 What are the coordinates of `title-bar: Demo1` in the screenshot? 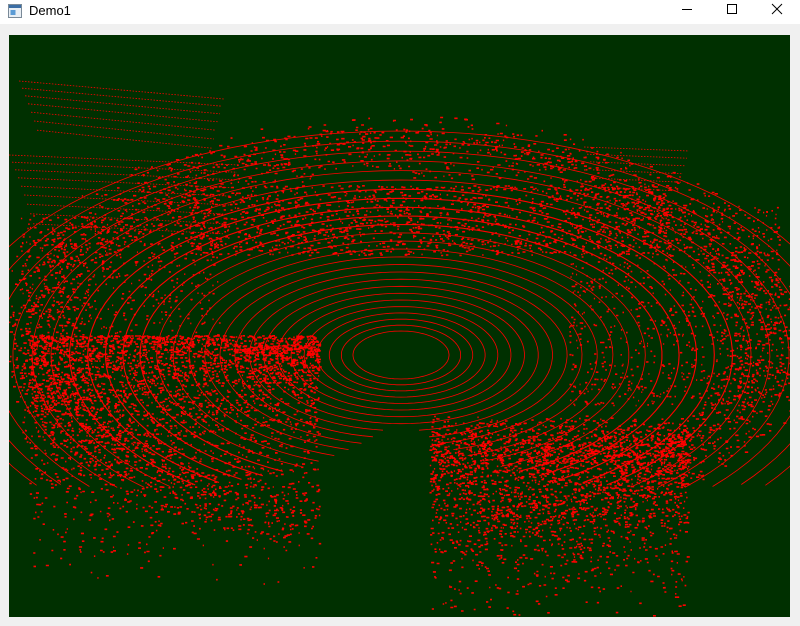 It's located at (400, 12).